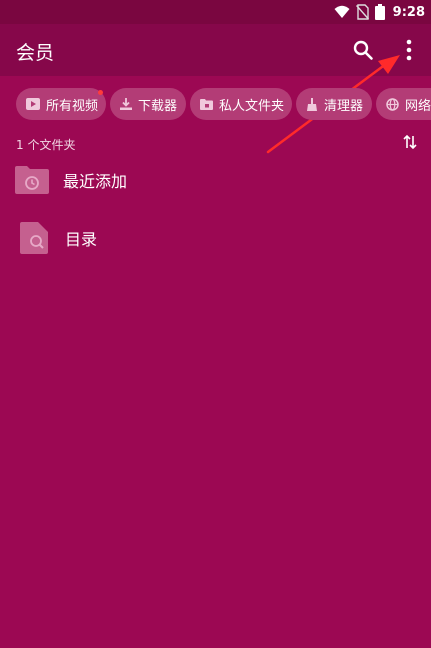 This screenshot has width=431, height=648. I want to click on chip-label: 所有视频, so click(72, 106).